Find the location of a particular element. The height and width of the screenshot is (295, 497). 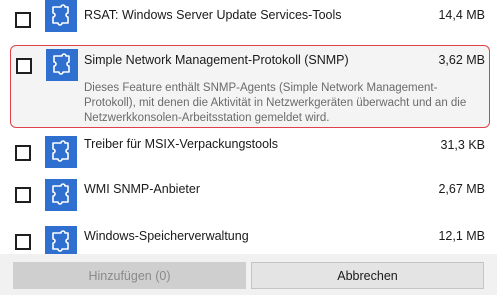

feature-title: Windows-Speicherverwaltung is located at coordinates (166, 236).